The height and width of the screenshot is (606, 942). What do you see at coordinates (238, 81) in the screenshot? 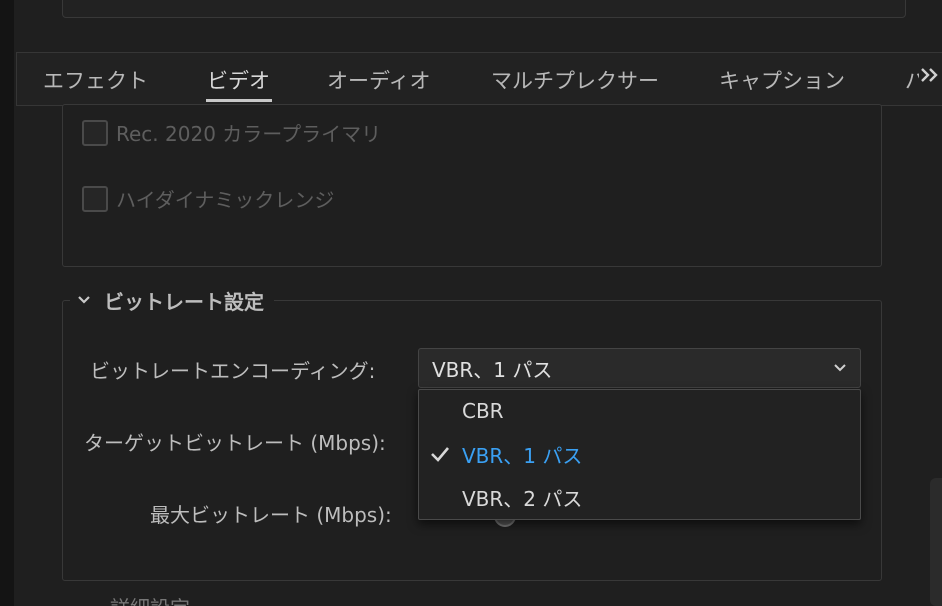
I see `tab-video: ビデオ` at bounding box center [238, 81].